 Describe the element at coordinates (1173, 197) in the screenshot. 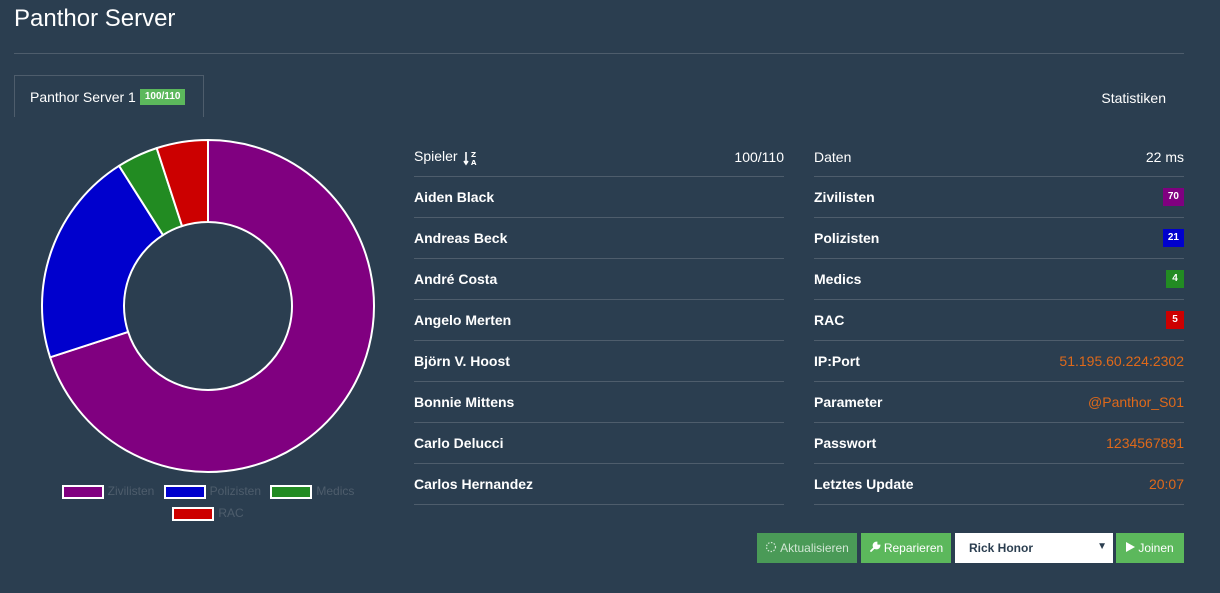

I see `zivilisten-count-badge: 70` at that location.